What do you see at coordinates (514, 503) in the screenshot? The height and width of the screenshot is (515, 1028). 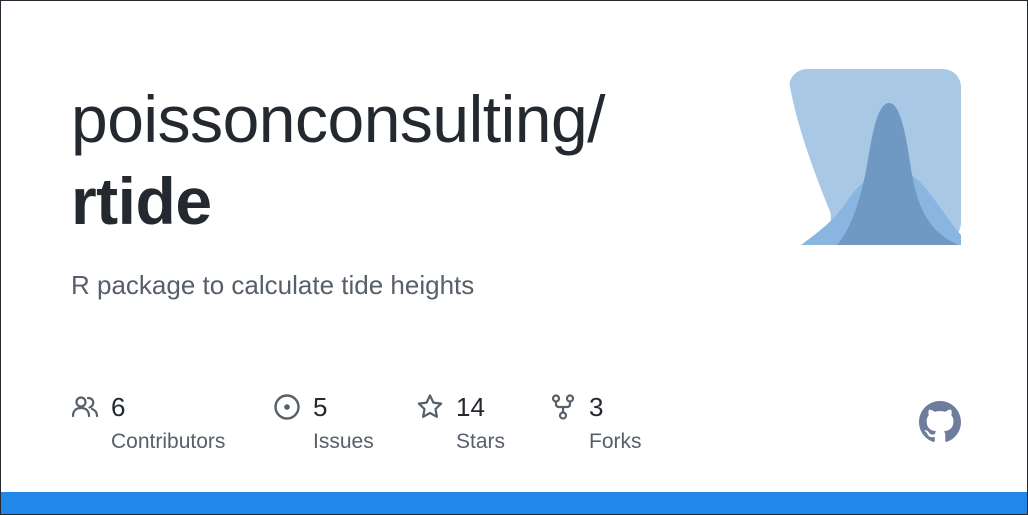 I see `accent-bar` at bounding box center [514, 503].